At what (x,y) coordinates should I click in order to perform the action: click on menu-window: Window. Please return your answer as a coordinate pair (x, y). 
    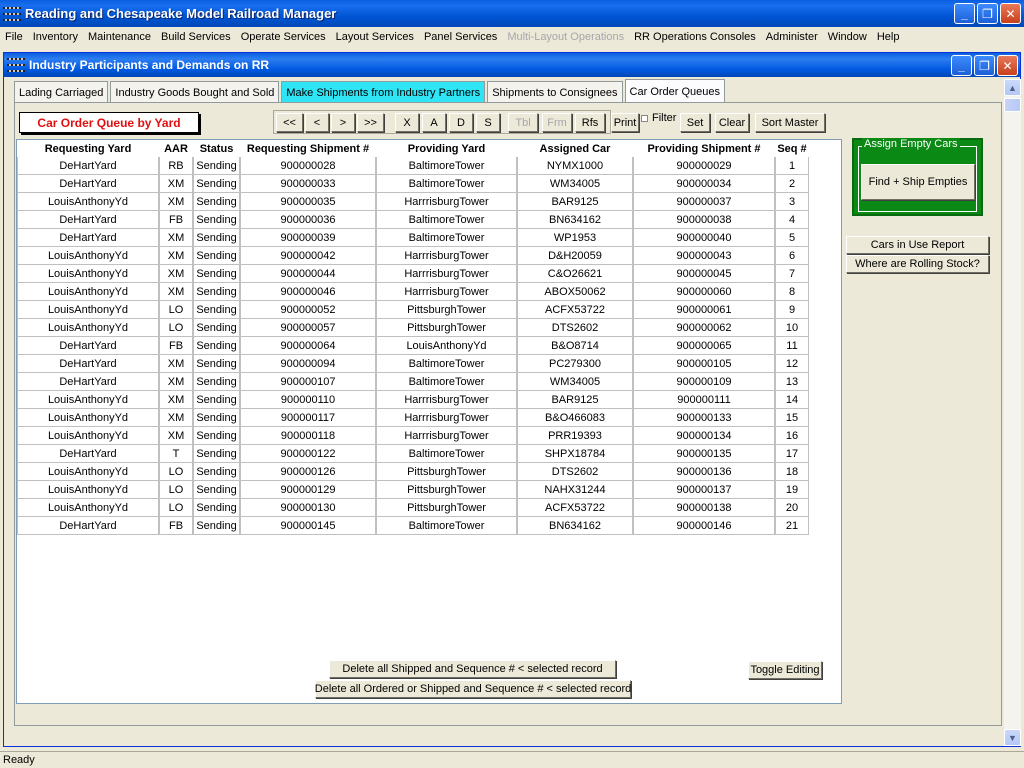
    Looking at the image, I should click on (847, 37).